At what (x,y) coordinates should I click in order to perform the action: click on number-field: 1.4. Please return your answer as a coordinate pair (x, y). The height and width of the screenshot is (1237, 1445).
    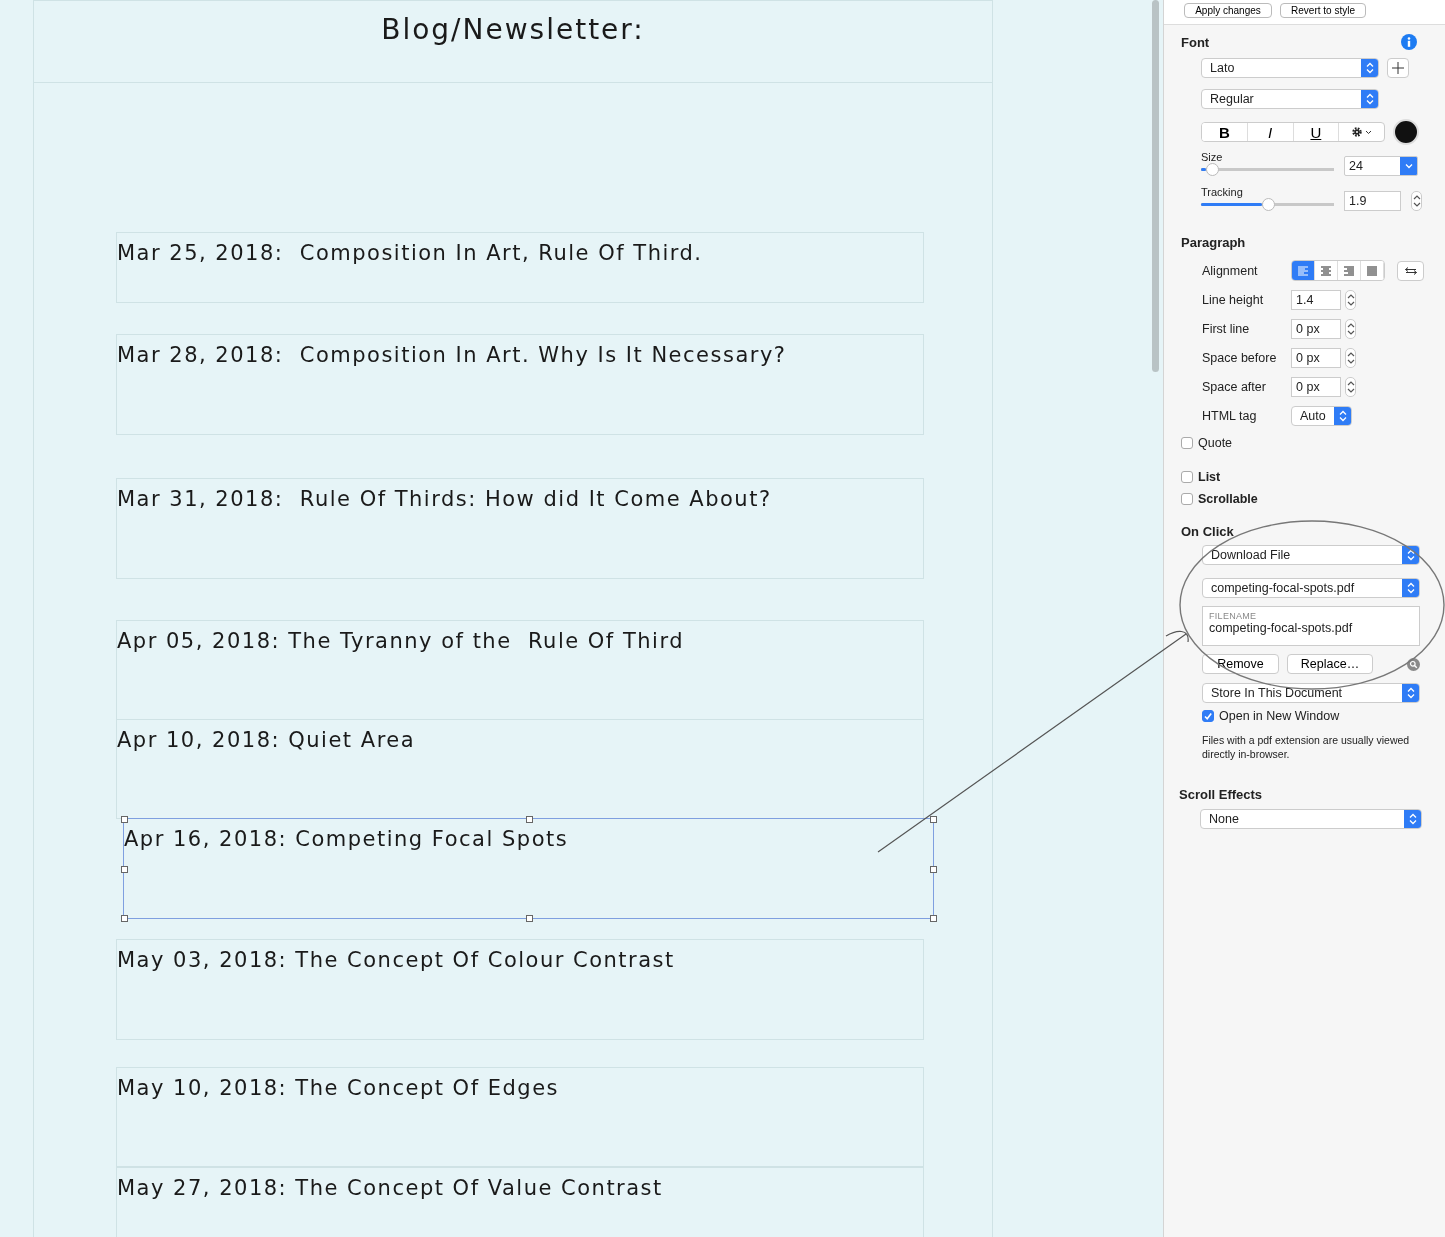
    Looking at the image, I should click on (1316, 299).